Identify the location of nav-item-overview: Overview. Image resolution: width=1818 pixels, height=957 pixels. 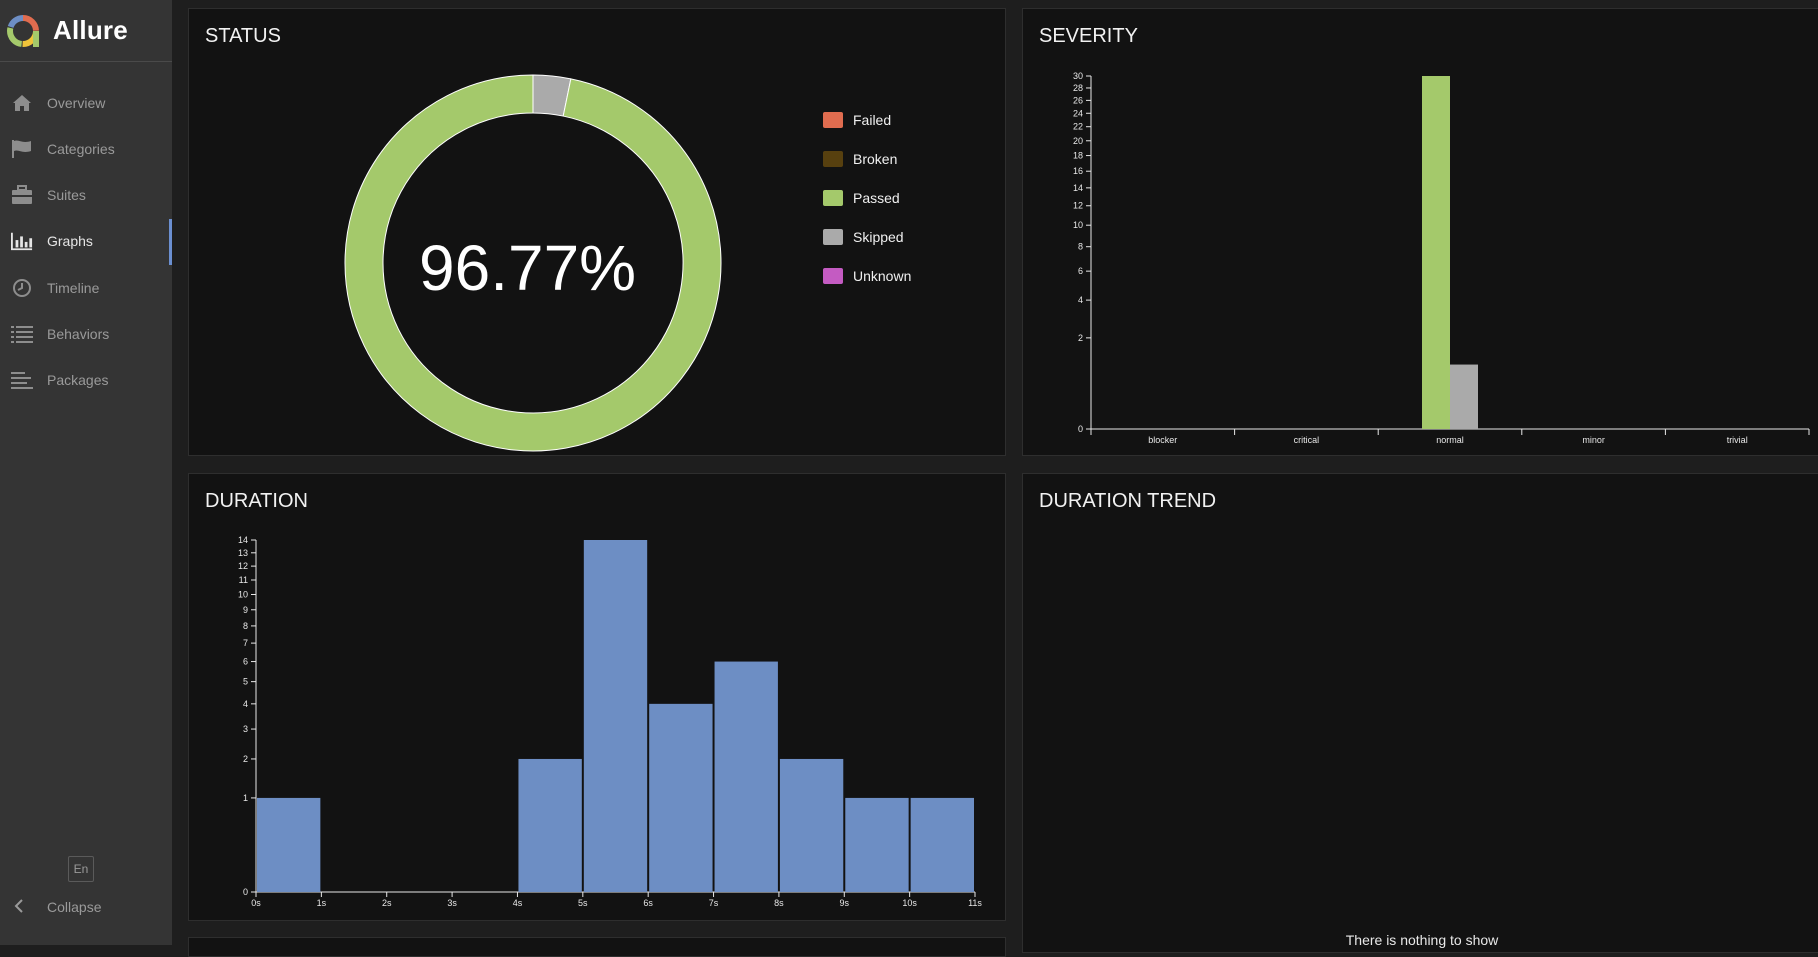
(86, 103).